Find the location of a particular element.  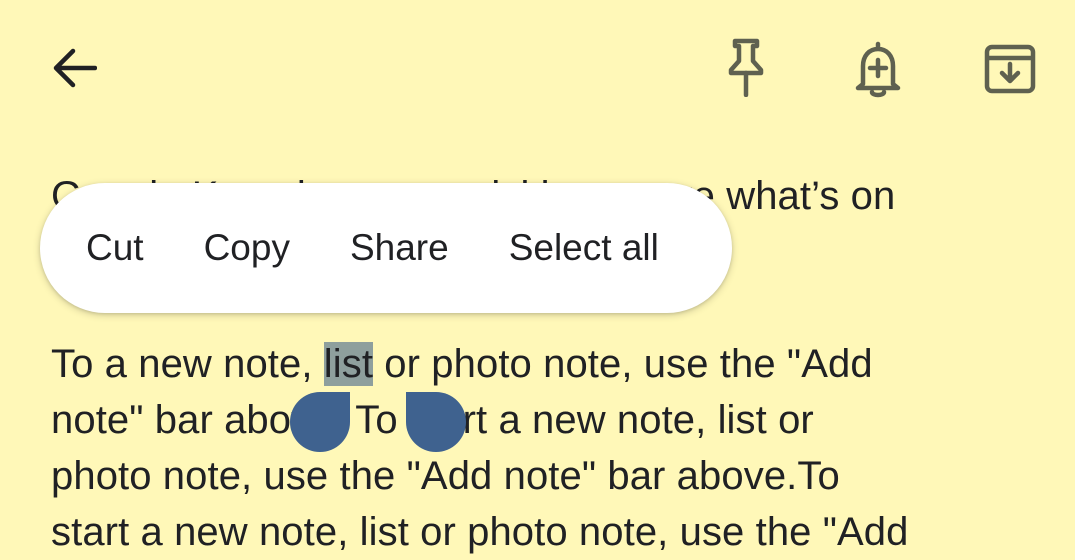

selection-handle-end is located at coordinates (436, 422).